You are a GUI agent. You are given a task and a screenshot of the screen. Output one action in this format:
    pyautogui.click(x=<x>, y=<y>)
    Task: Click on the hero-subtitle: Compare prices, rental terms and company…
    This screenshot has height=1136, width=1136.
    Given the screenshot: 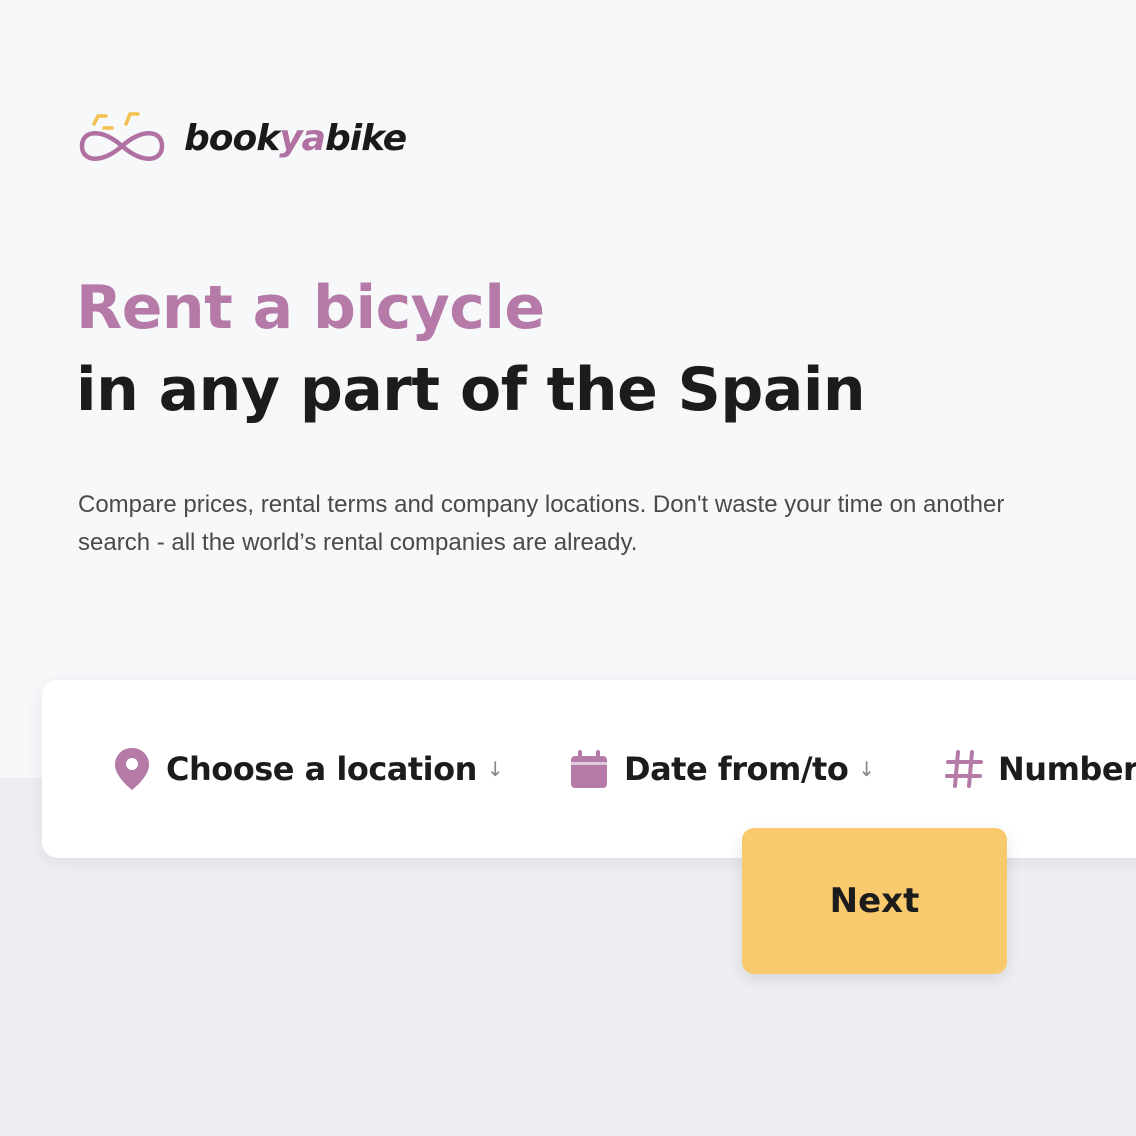 What is the action you would take?
    pyautogui.click(x=541, y=523)
    